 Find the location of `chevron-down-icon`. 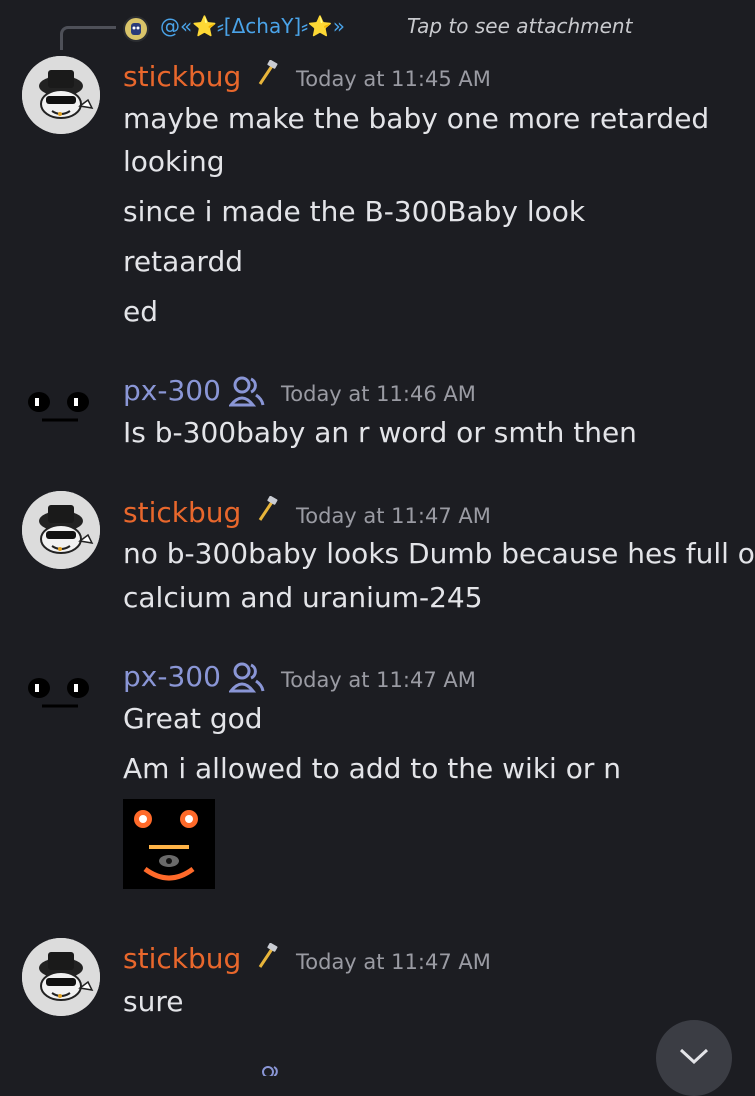

chevron-down-icon is located at coordinates (694, 1056).